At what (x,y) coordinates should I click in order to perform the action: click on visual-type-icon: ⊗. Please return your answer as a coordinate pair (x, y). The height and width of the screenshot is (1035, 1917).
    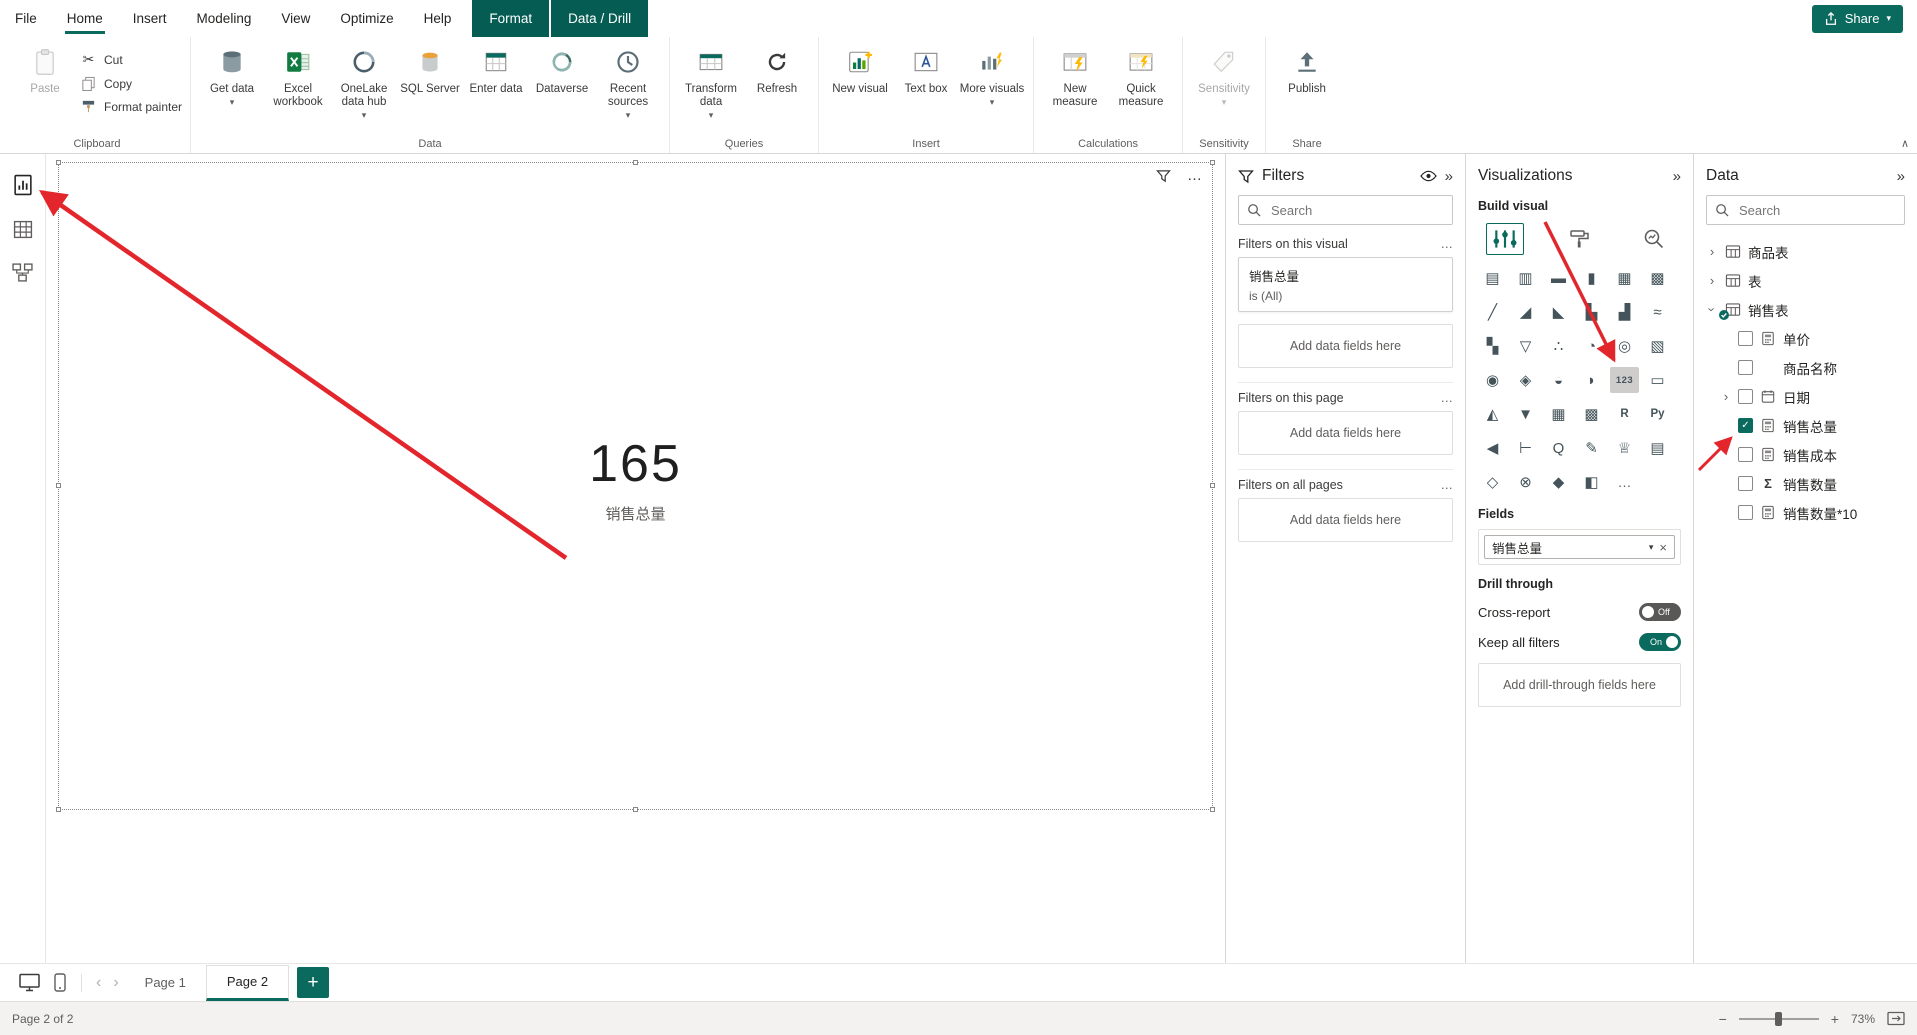
    Looking at the image, I should click on (1525, 482).